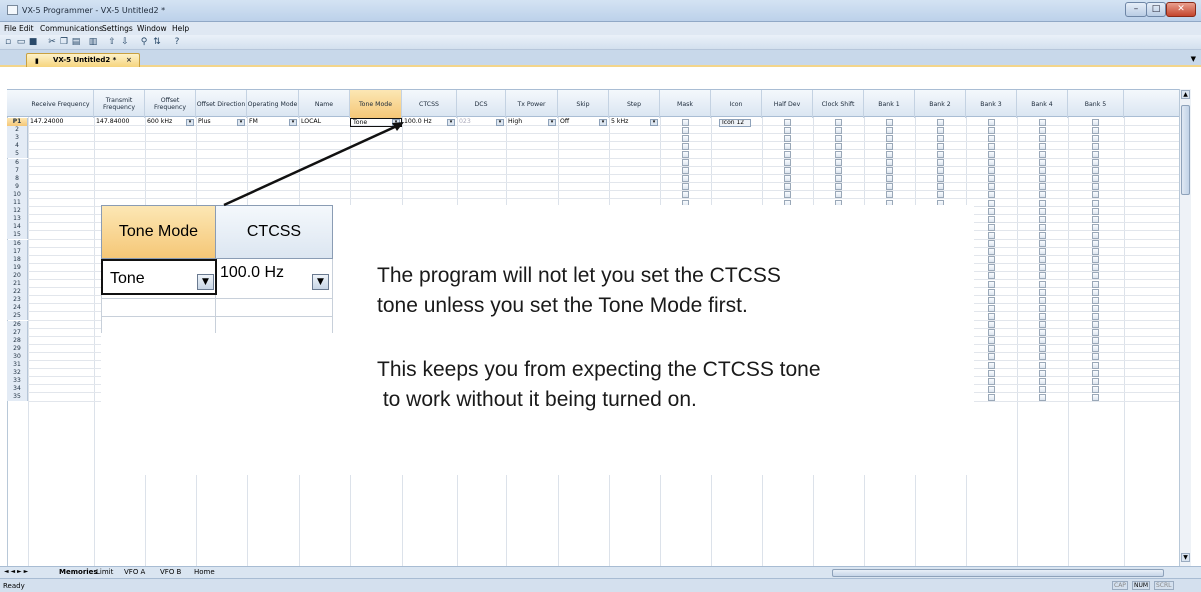  What do you see at coordinates (634, 104) in the screenshot?
I see `column-header-step: Step` at bounding box center [634, 104].